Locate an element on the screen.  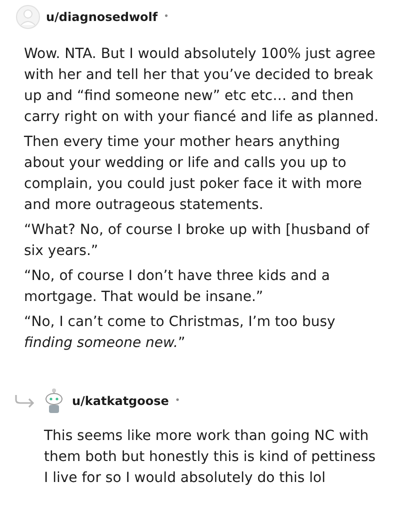
comment-text: “What? No, of course I broke up with [husband of six years.” is located at coordinates (197, 241).